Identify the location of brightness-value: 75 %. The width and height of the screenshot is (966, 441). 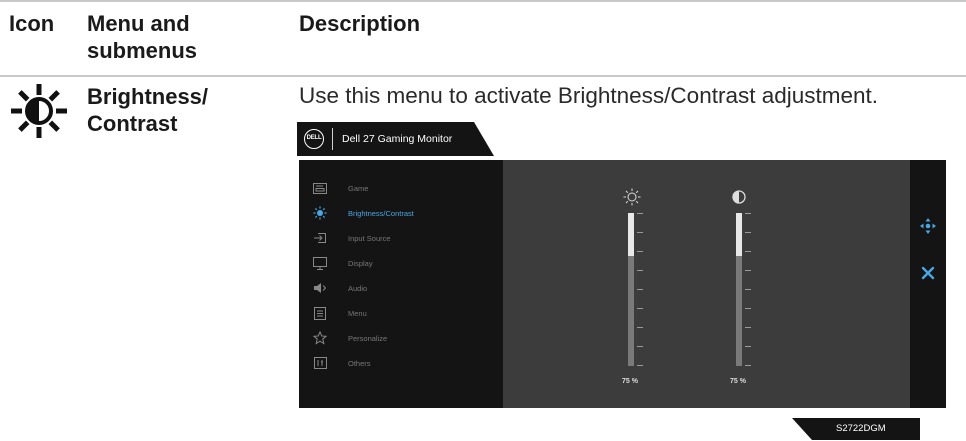
(630, 381).